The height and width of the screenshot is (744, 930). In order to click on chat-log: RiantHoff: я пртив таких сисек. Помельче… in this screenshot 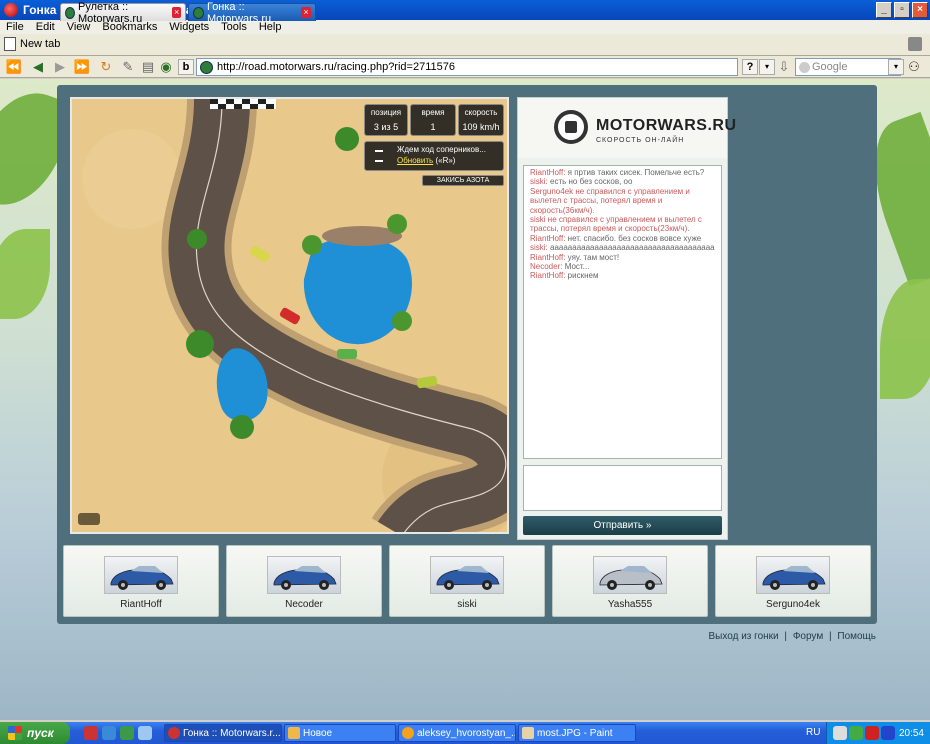, I will do `click(622, 312)`.